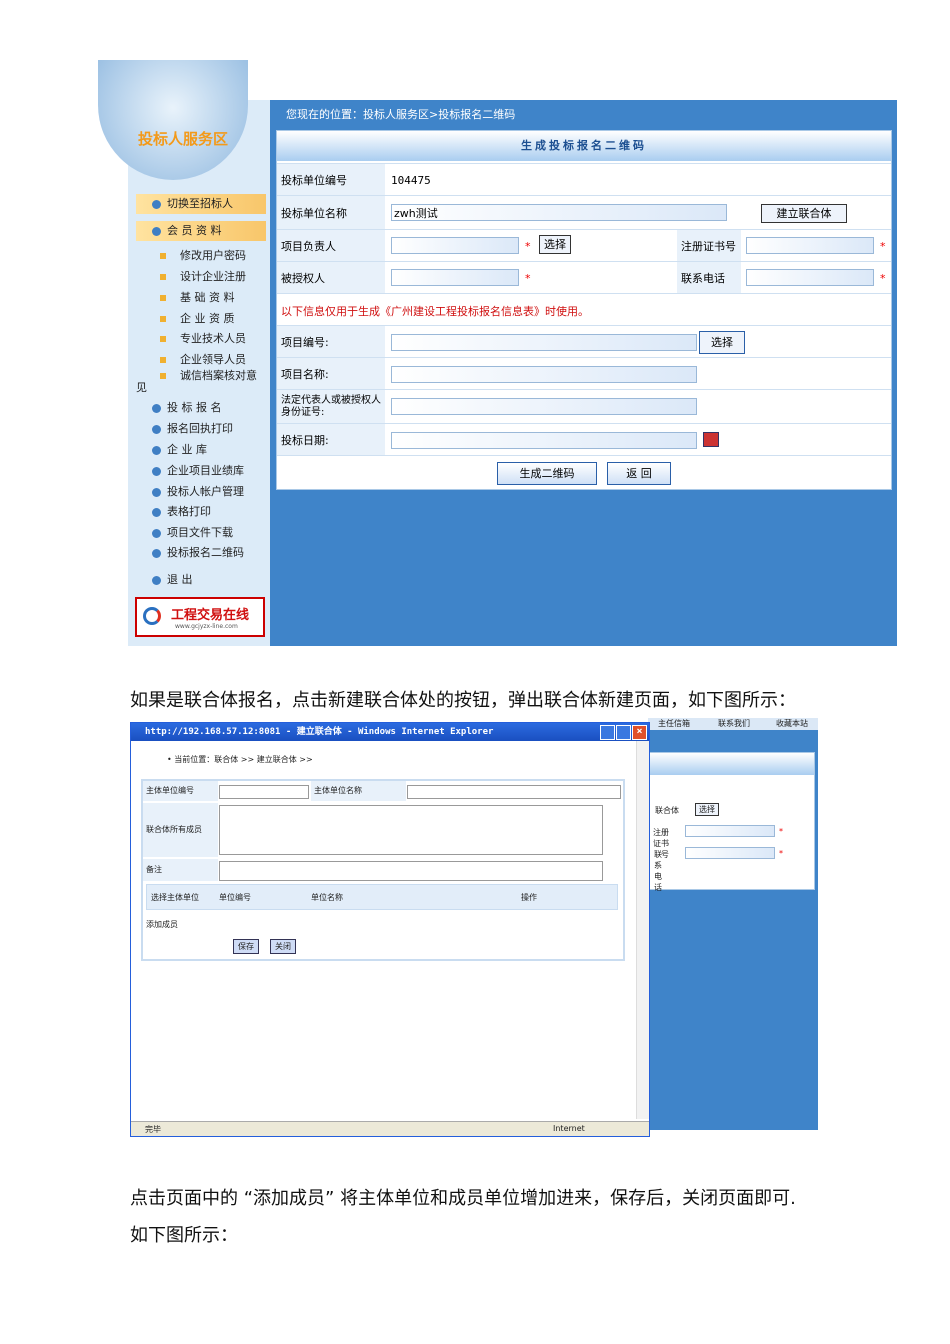 This screenshot has width=950, height=1344. Describe the element at coordinates (514, 792) in the screenshot. I see `main-name-input` at that location.